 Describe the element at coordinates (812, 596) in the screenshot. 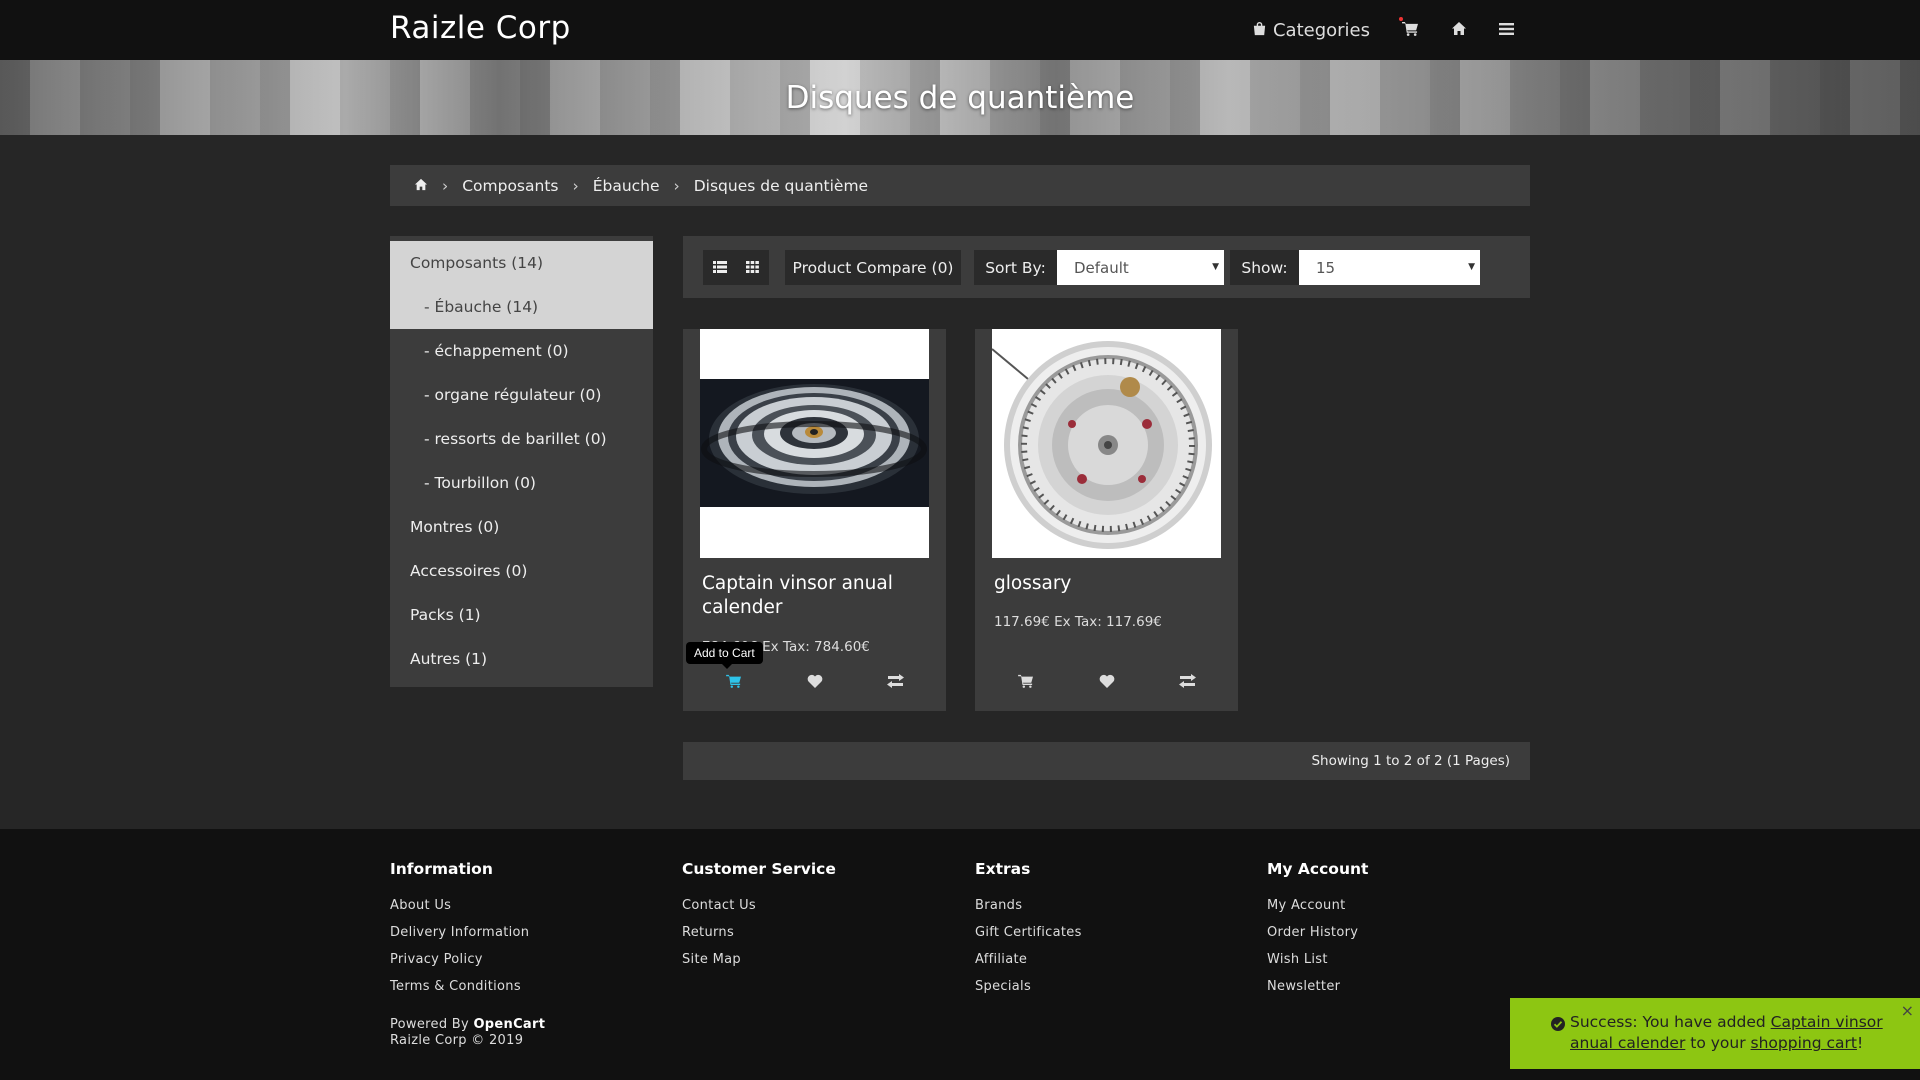

I see `product-name: Captain vinsor anual calender` at that location.